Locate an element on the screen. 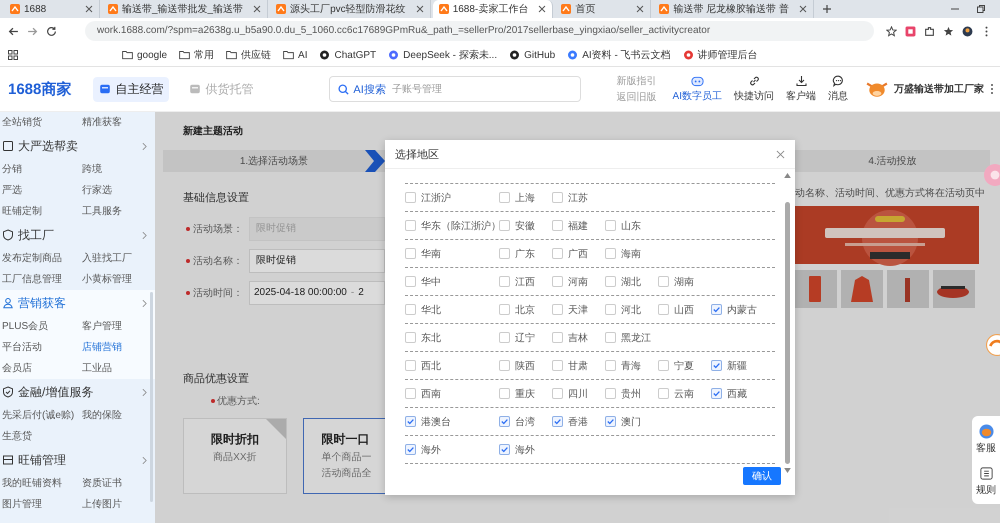 This screenshot has width=1000, height=523. scroll-down-icon is located at coordinates (787, 470).